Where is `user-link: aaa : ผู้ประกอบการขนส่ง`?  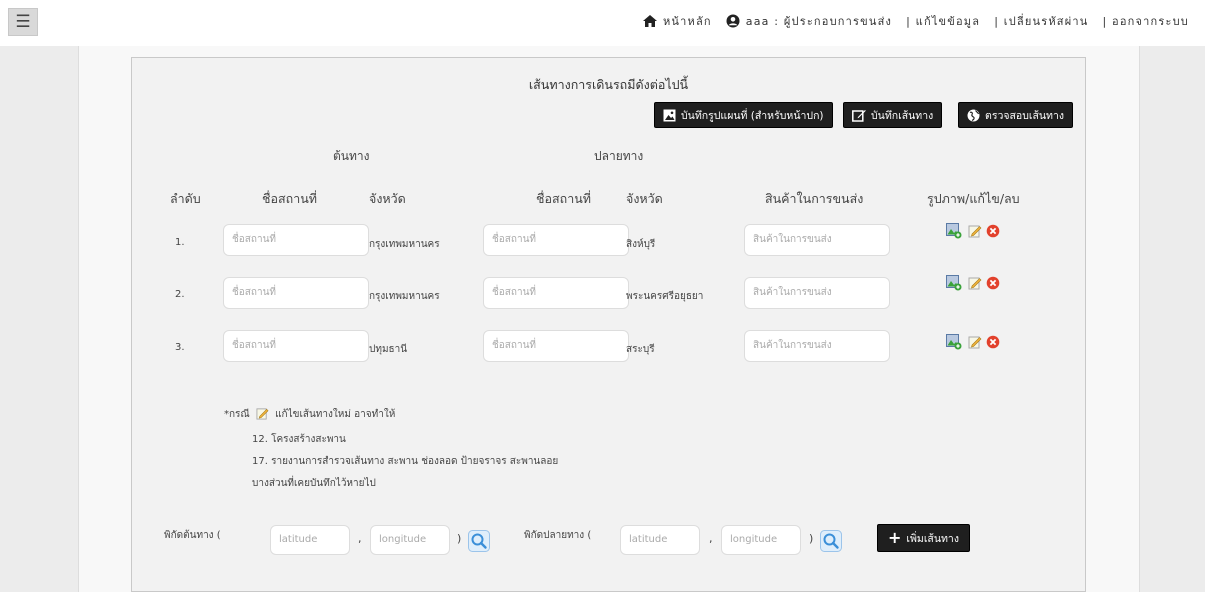 user-link: aaa : ผู้ประกอบการขนส่ง is located at coordinates (809, 21).